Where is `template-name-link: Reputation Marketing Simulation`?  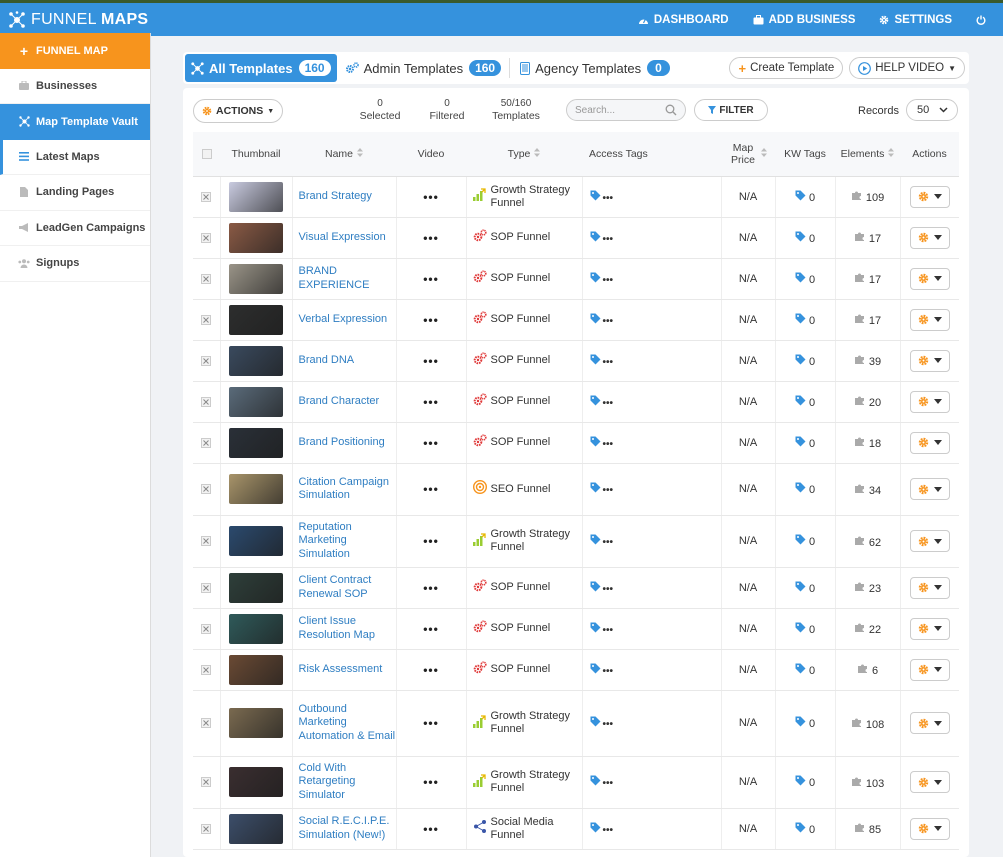
template-name-link: Reputation Marketing Simulation is located at coordinates (344, 541).